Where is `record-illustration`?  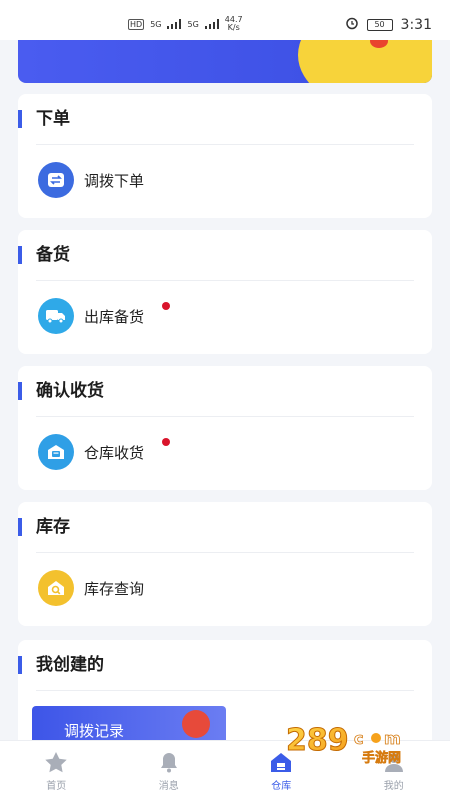
record-illustration is located at coordinates (196, 724).